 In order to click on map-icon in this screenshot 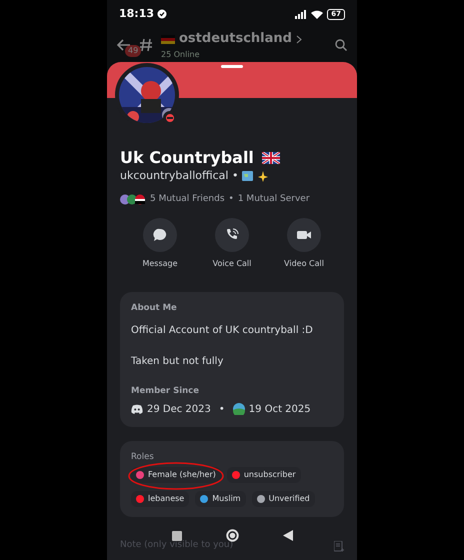, I will do `click(248, 176)`.